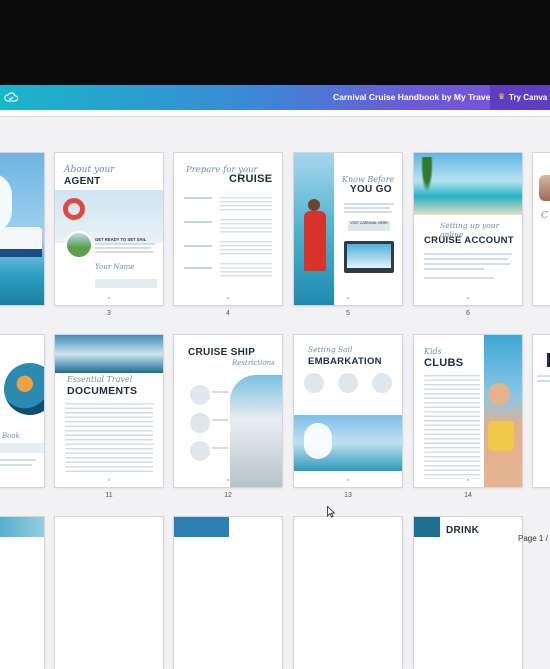 The height and width of the screenshot is (669, 550). Describe the element at coordinates (200, 395) in the screenshot. I see `no-smoking-icon` at that location.